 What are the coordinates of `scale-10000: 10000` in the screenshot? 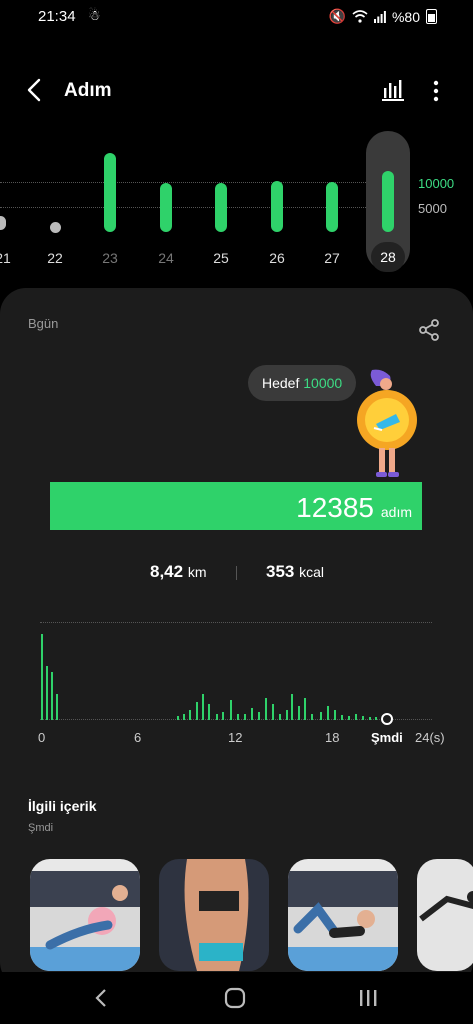 It's located at (436, 183).